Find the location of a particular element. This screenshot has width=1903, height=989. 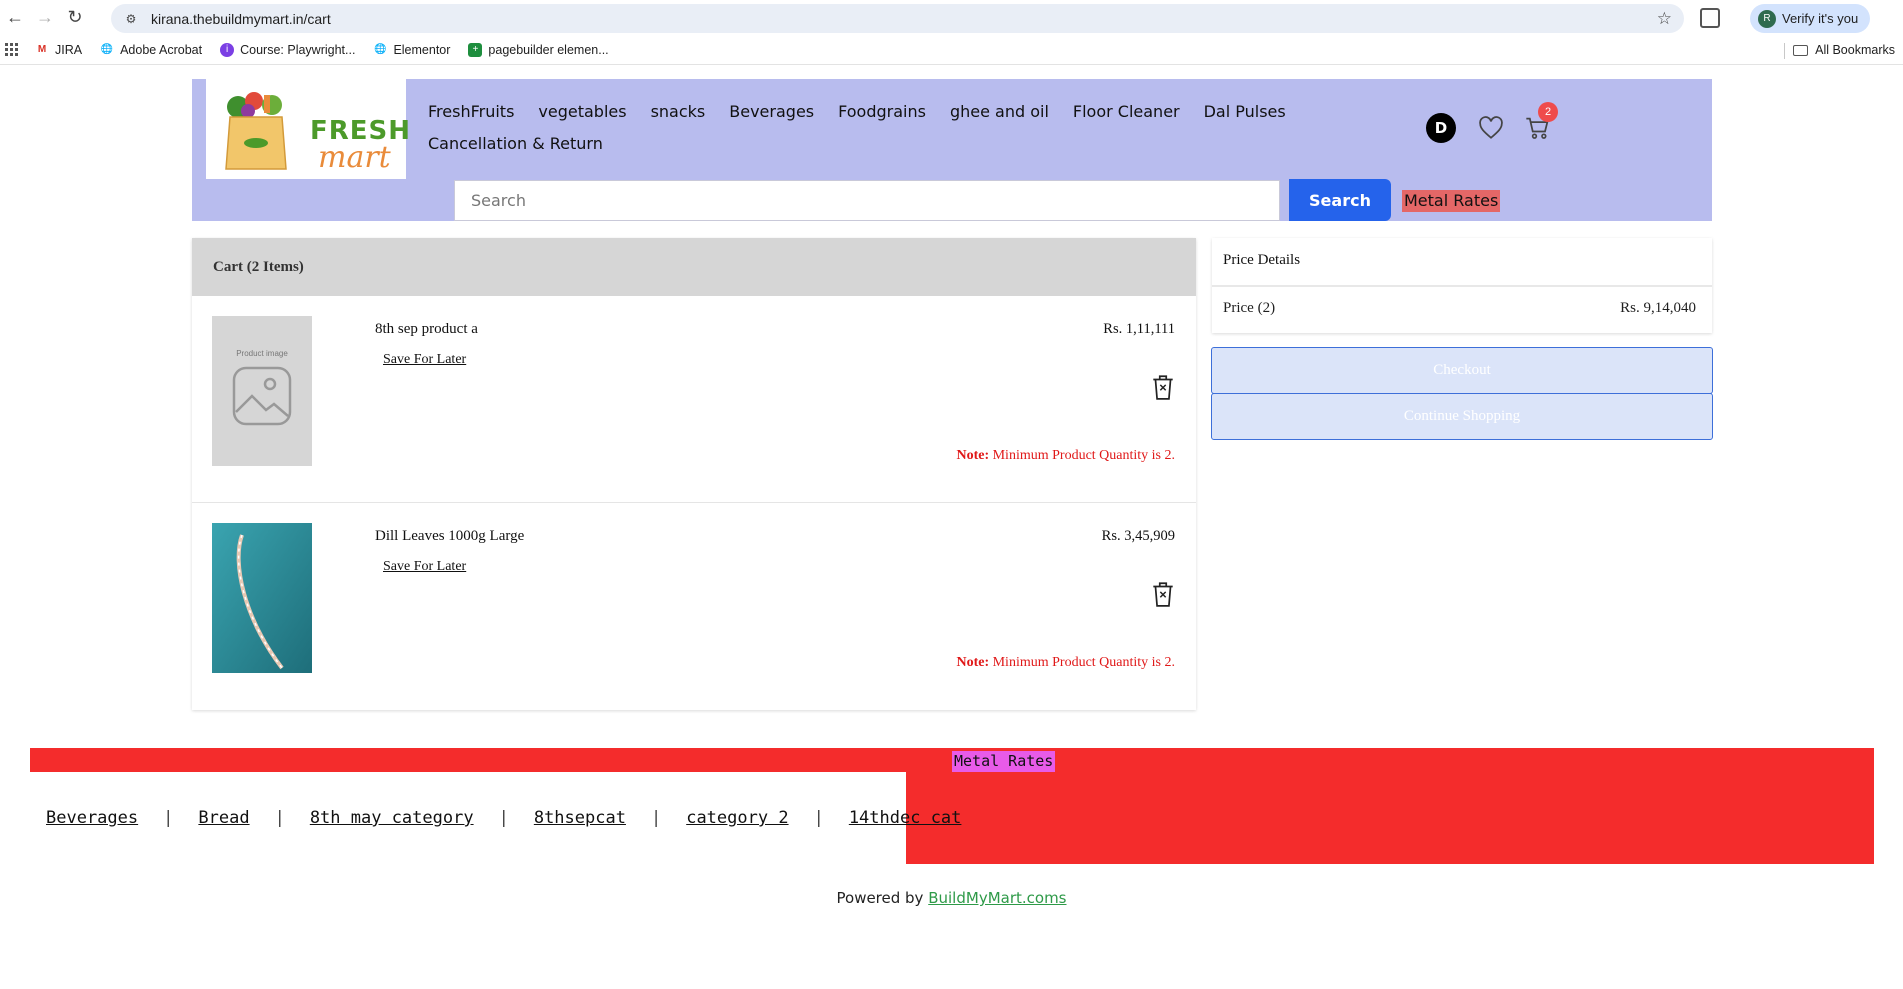

user-avatar: D is located at coordinates (1441, 128).